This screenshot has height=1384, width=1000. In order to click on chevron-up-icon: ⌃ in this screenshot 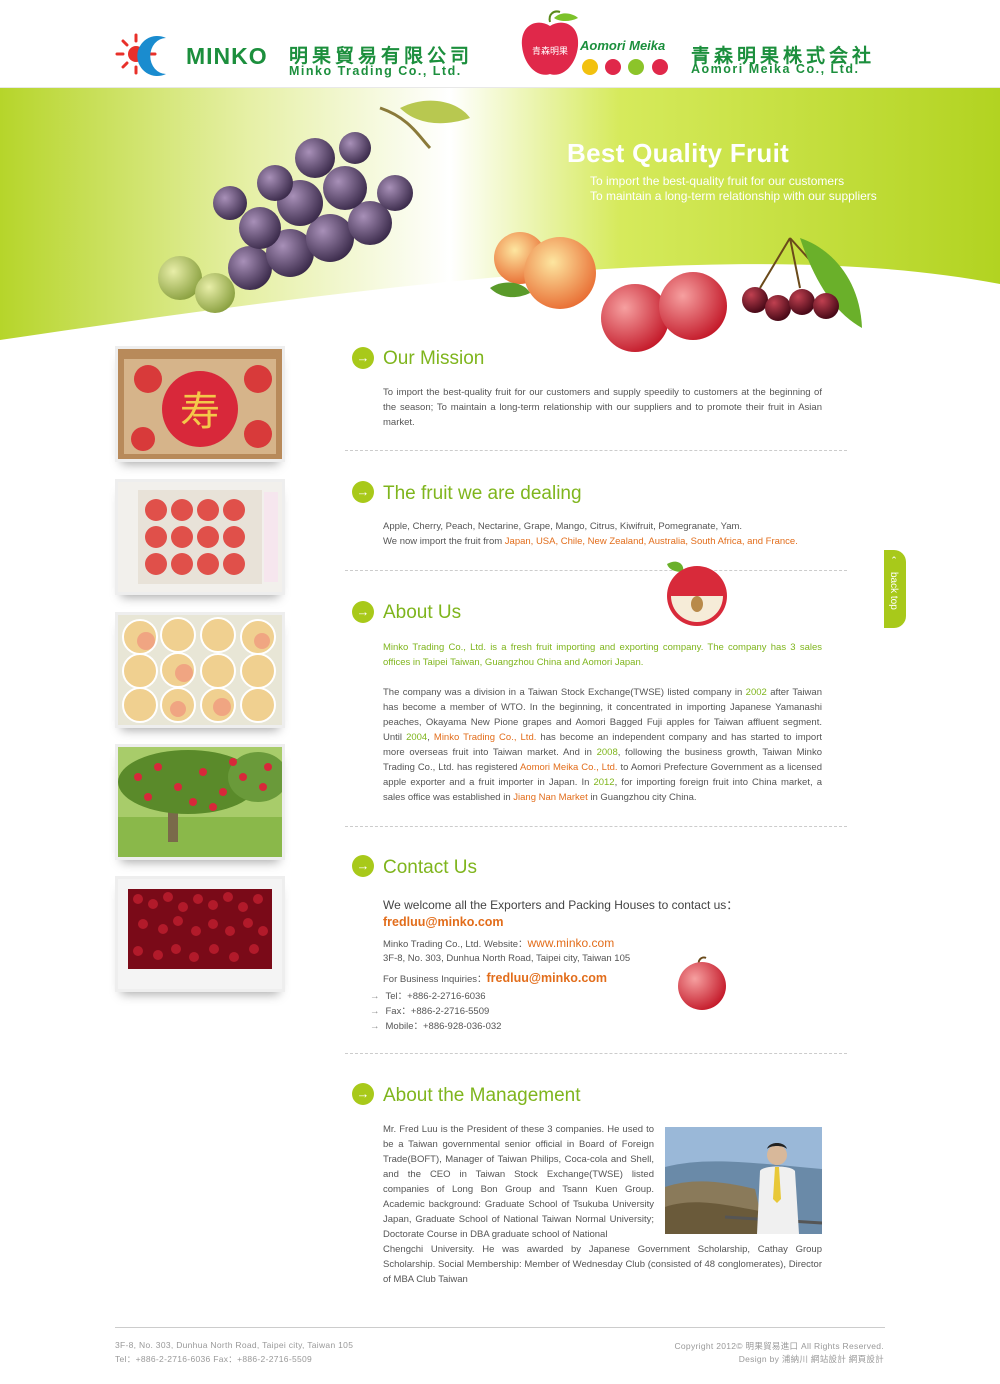, I will do `click(895, 561)`.